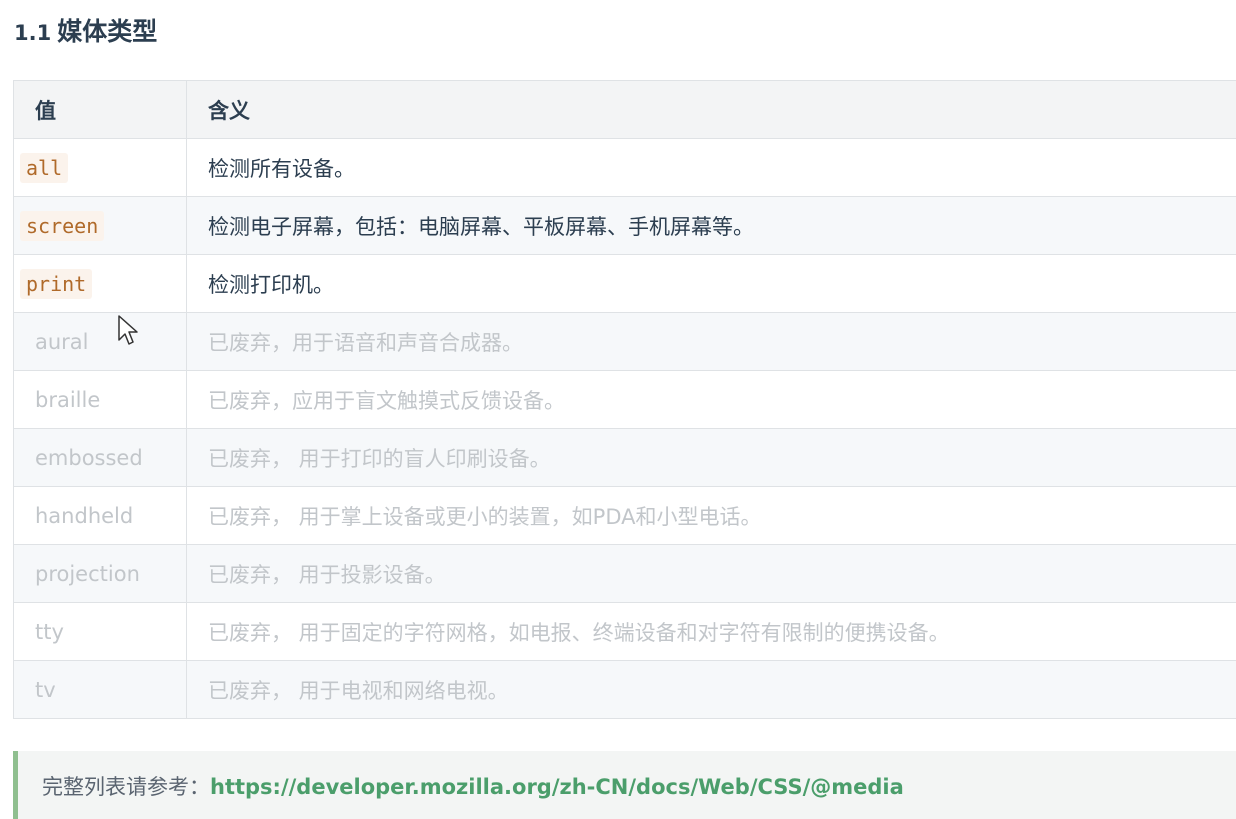  I want to click on code-value: all, so click(44, 167).